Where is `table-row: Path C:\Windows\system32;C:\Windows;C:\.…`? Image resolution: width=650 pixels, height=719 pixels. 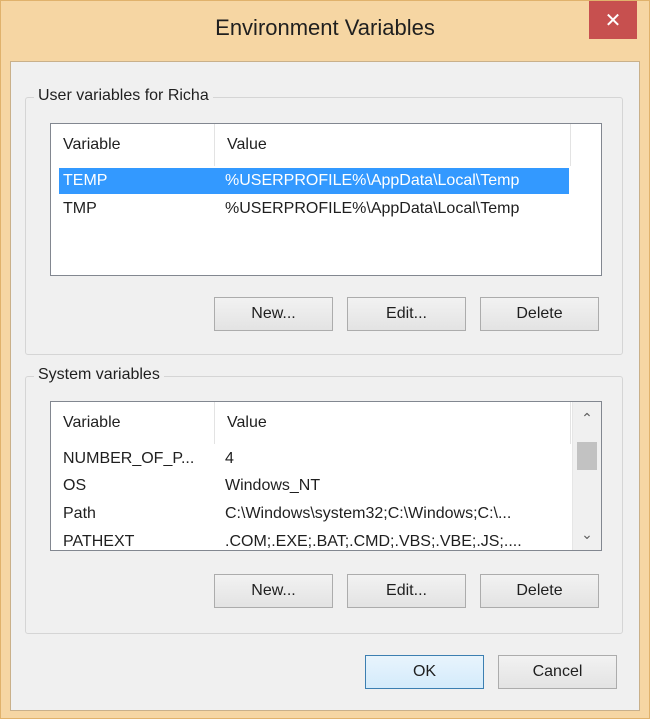 table-row: Path C:\Windows\system32;C:\Windows;C:\.… is located at coordinates (314, 514).